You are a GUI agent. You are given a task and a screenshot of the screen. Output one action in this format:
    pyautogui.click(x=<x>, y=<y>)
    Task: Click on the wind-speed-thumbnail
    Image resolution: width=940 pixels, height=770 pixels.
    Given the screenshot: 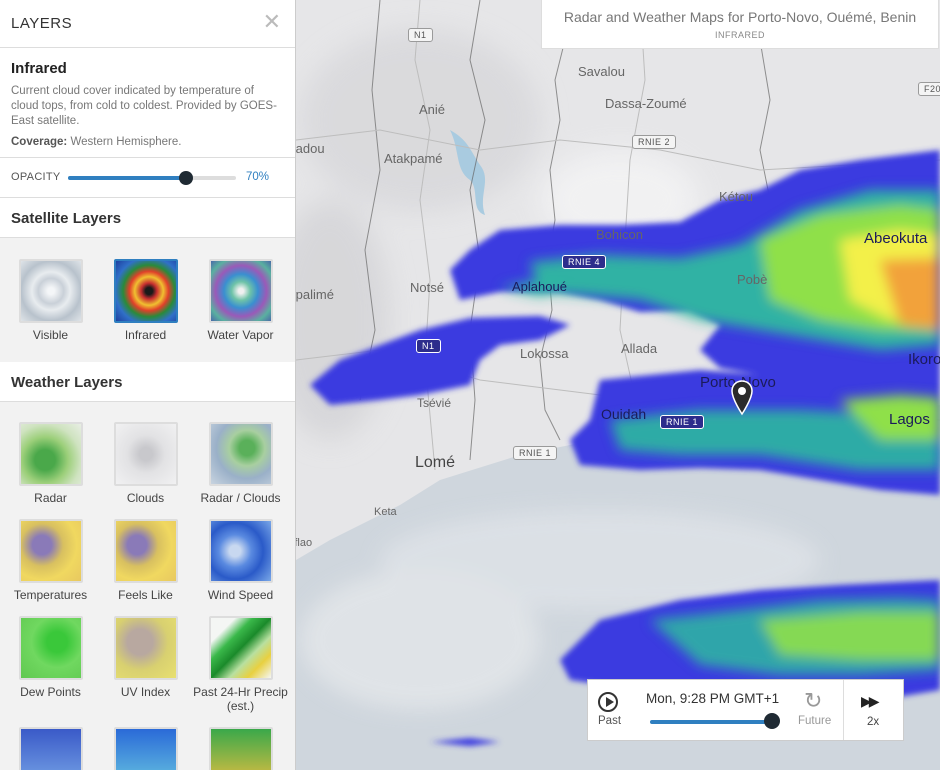 What is the action you would take?
    pyautogui.click(x=240, y=551)
    